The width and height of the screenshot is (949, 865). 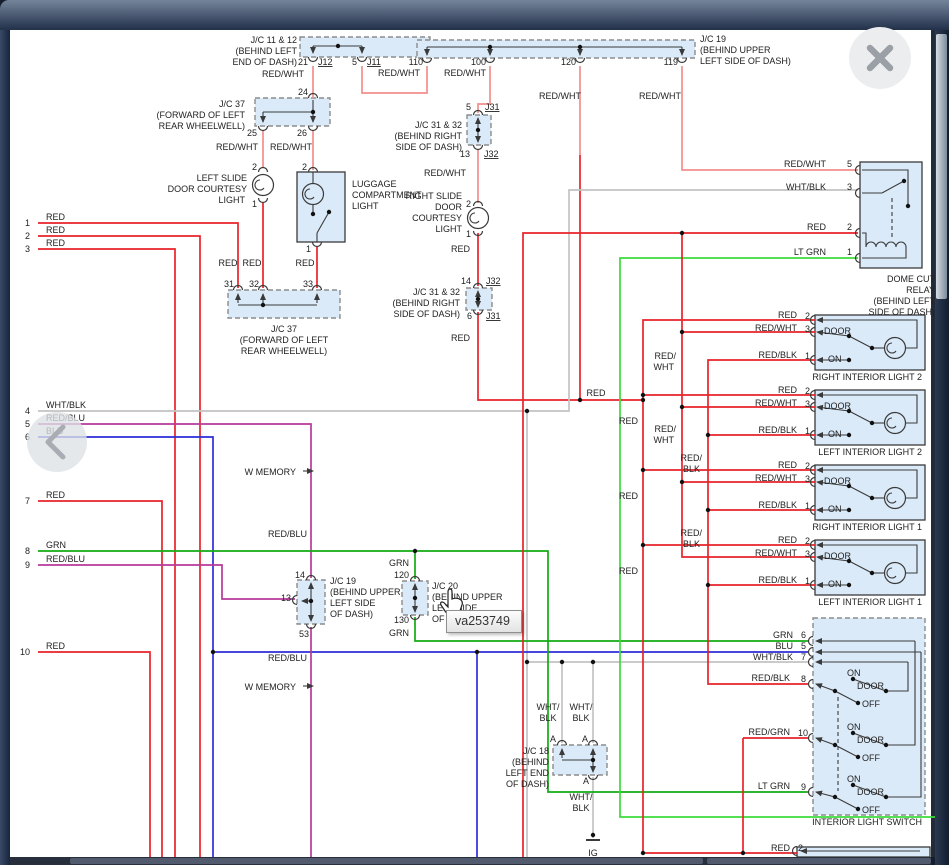 What do you see at coordinates (5, 447) in the screenshot?
I see `window-frame-left` at bounding box center [5, 447].